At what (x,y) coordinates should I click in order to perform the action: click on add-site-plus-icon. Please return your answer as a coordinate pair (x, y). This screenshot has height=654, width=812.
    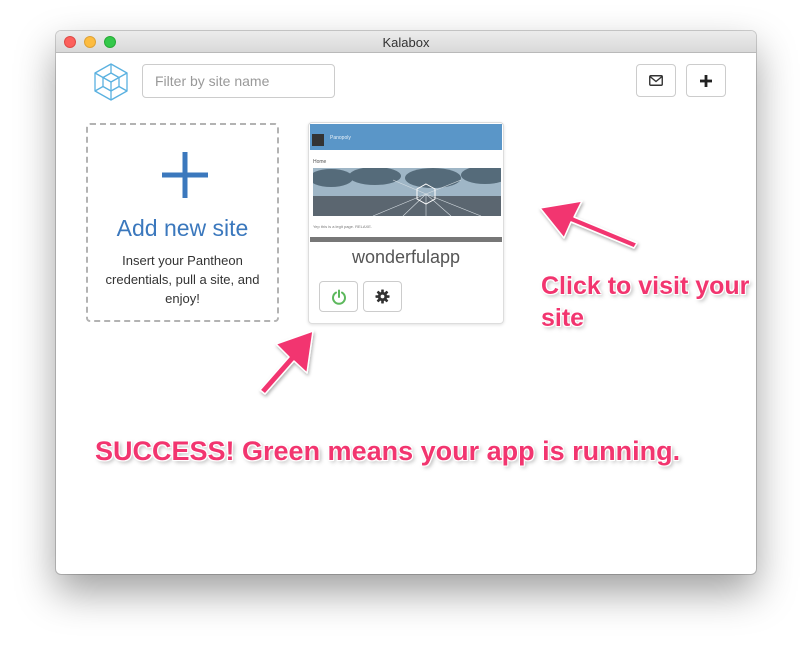
    Looking at the image, I should click on (185, 175).